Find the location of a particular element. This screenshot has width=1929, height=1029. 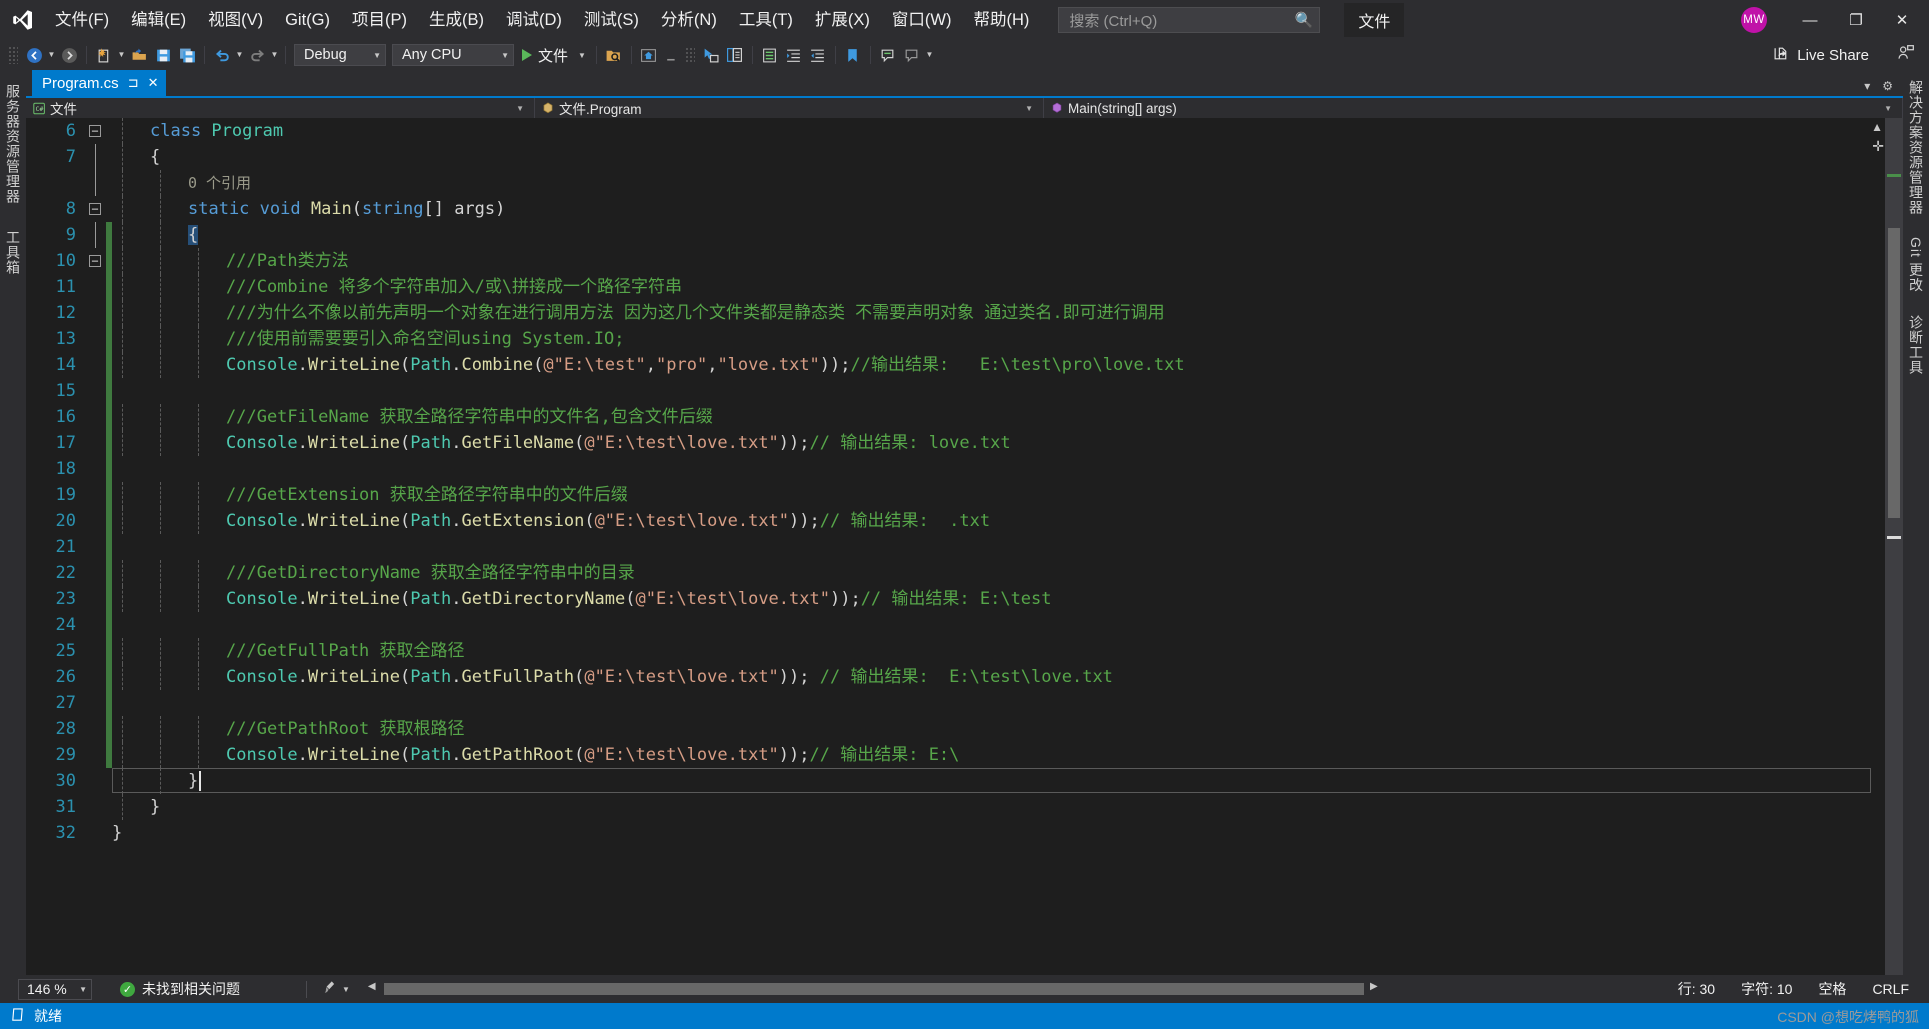

save-icon is located at coordinates (163, 55).